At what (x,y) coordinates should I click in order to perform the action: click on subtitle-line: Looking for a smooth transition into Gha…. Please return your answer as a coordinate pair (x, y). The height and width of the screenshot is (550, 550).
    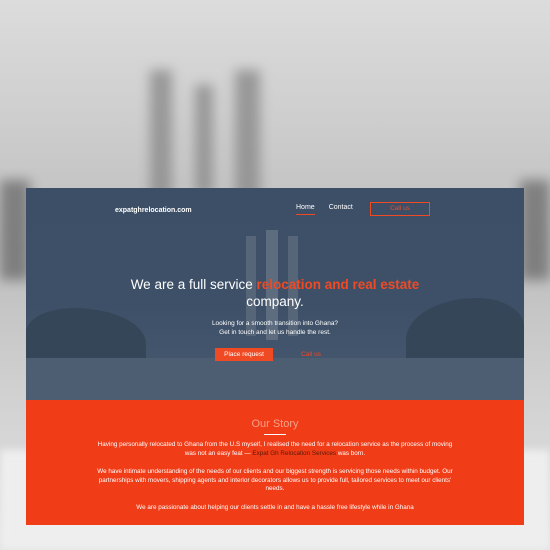
    Looking at the image, I should click on (275, 323).